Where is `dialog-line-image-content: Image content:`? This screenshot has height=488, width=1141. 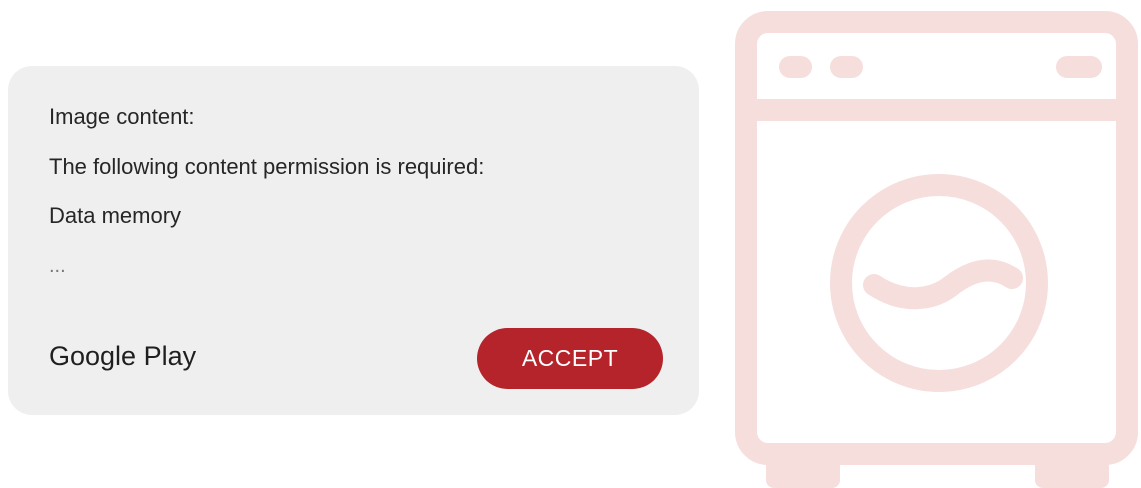
dialog-line-image-content: Image content: is located at coordinates (122, 116).